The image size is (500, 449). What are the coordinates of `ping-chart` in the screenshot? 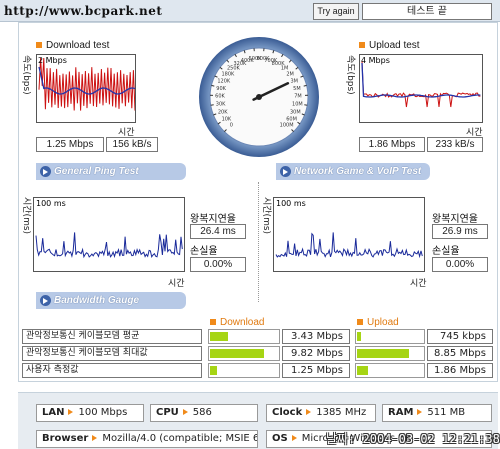 It's located at (109, 234).